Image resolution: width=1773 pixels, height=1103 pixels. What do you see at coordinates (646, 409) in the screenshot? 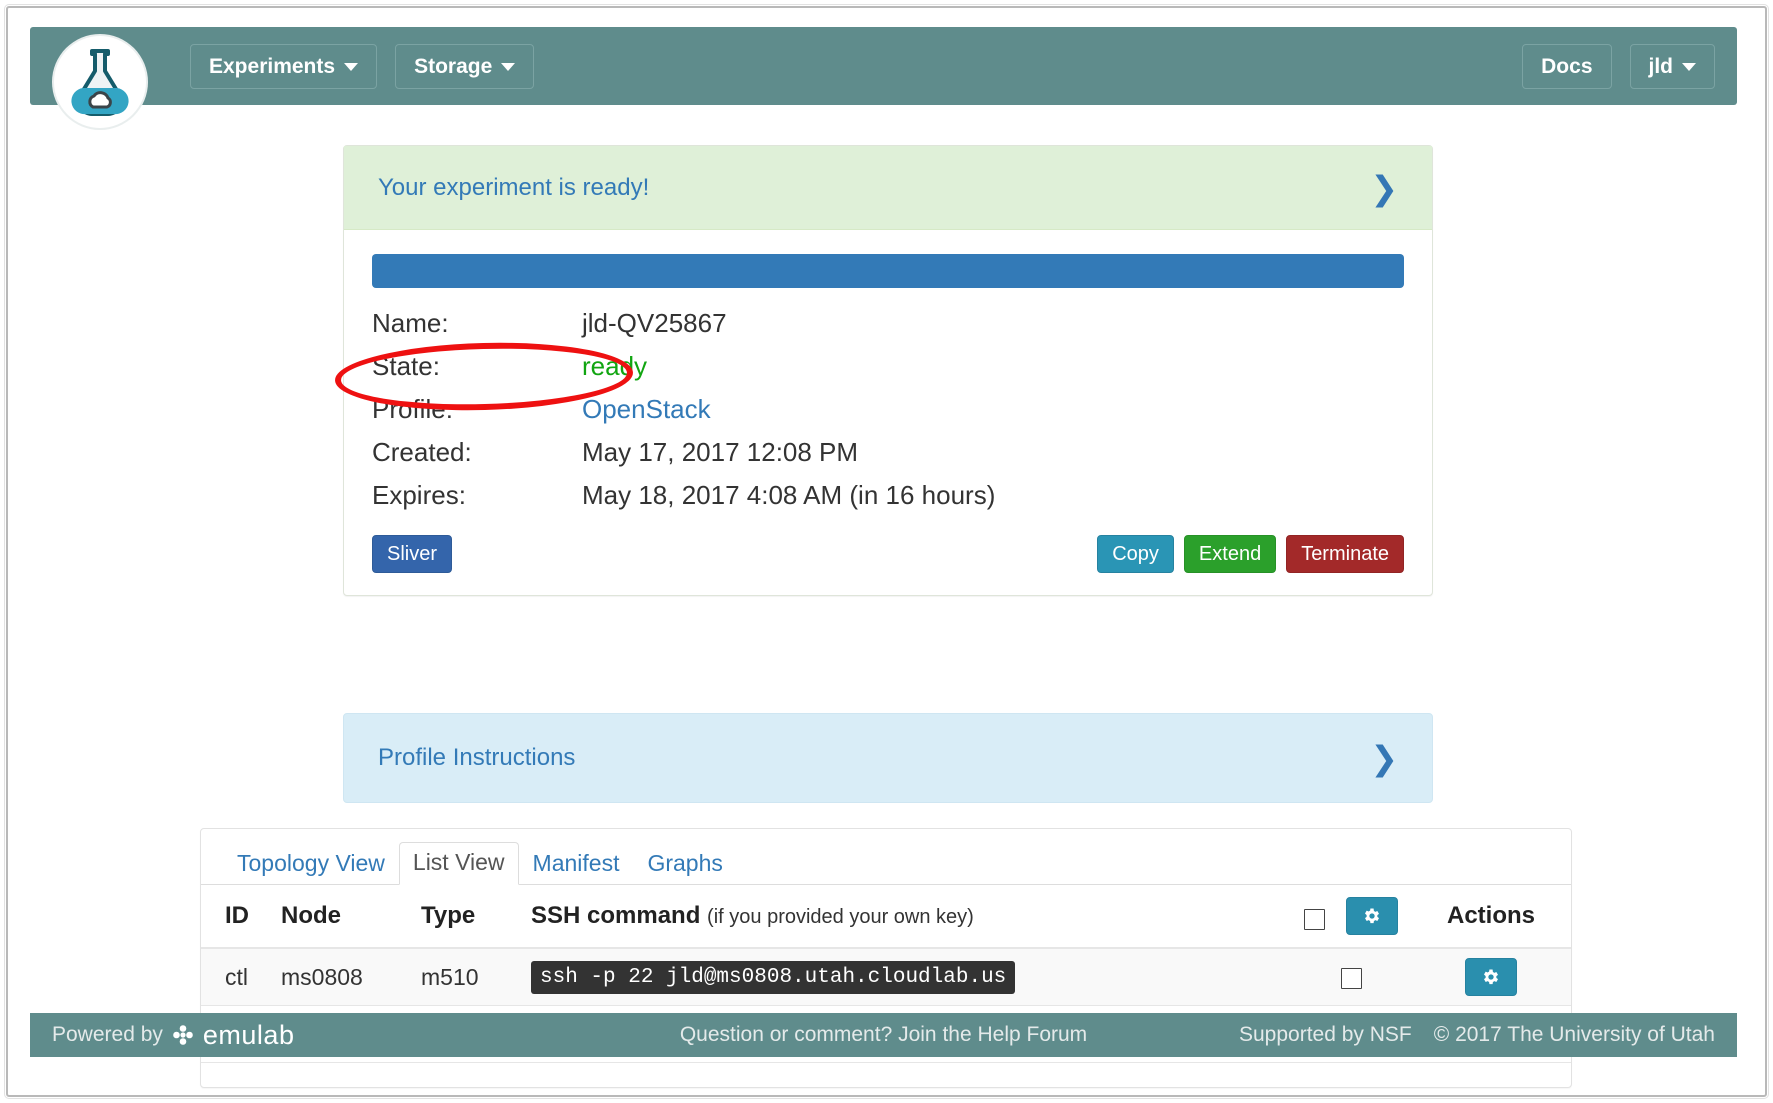
I see `detail-value-profile-link: OpenStack` at bounding box center [646, 409].